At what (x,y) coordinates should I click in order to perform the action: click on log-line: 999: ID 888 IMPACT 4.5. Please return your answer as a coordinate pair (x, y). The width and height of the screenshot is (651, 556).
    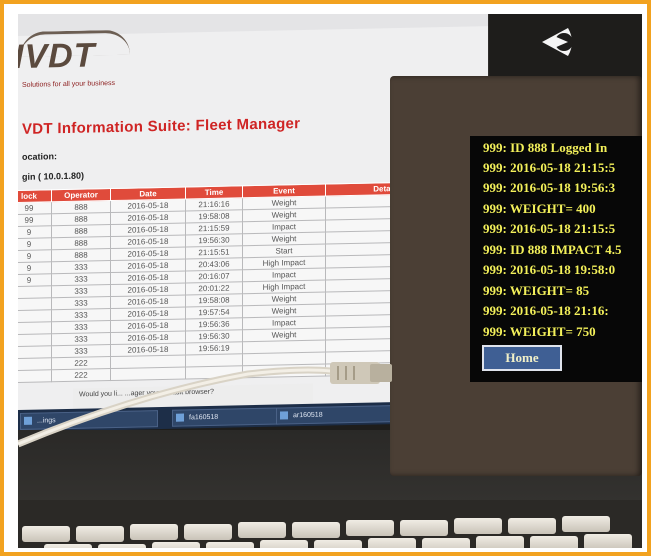
    Looking at the image, I should click on (552, 249).